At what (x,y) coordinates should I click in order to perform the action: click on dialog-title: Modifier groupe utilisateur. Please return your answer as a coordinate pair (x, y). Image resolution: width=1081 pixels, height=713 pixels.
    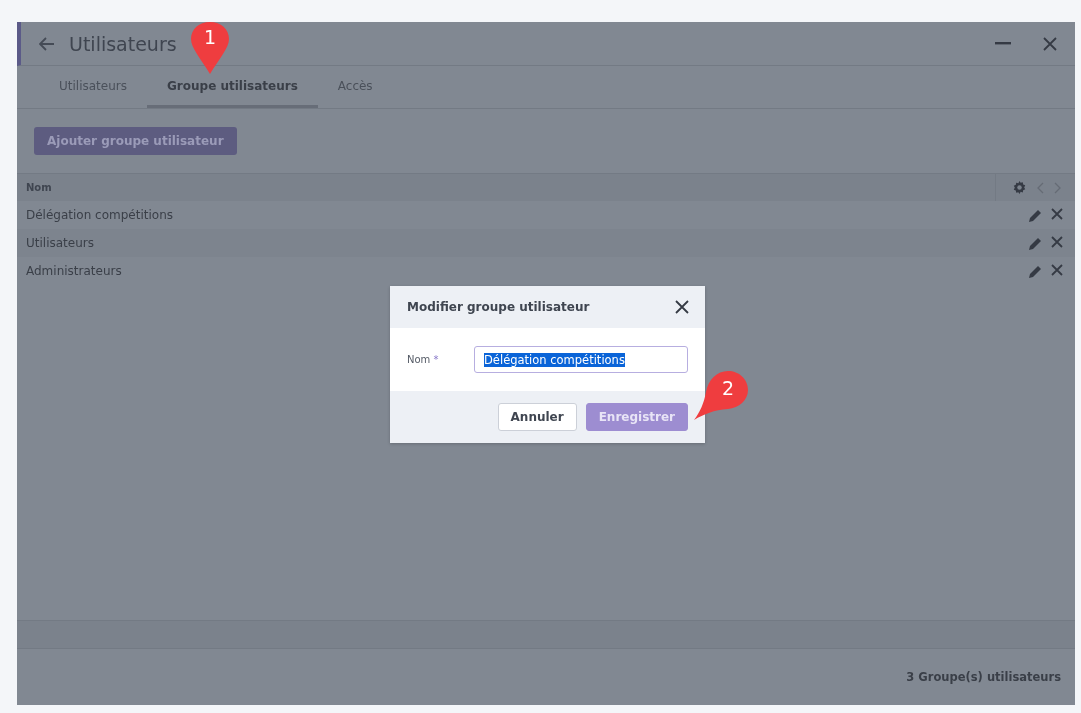
    Looking at the image, I should click on (499, 307).